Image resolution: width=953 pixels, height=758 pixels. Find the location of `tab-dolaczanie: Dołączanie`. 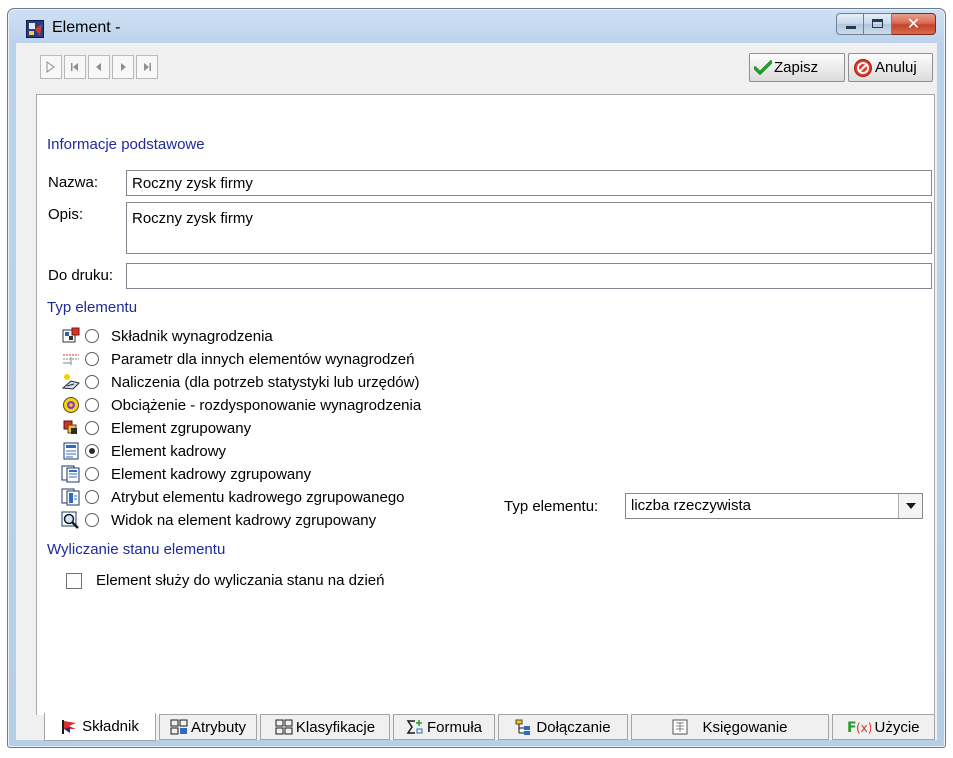

tab-dolaczanie: Dołączanie is located at coordinates (563, 727).